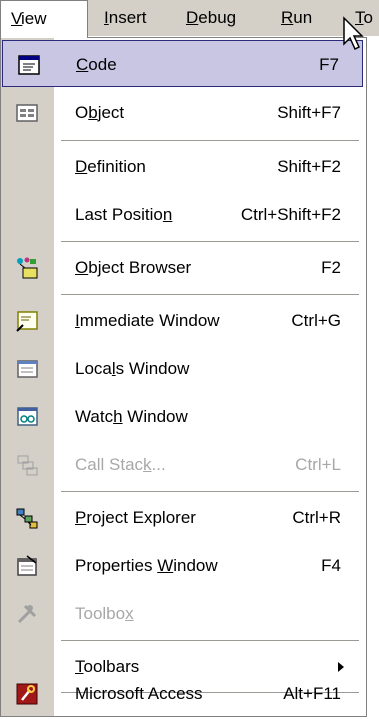 The height and width of the screenshot is (719, 379). I want to click on menu-item-locals-window: Locals Window, so click(183, 369).